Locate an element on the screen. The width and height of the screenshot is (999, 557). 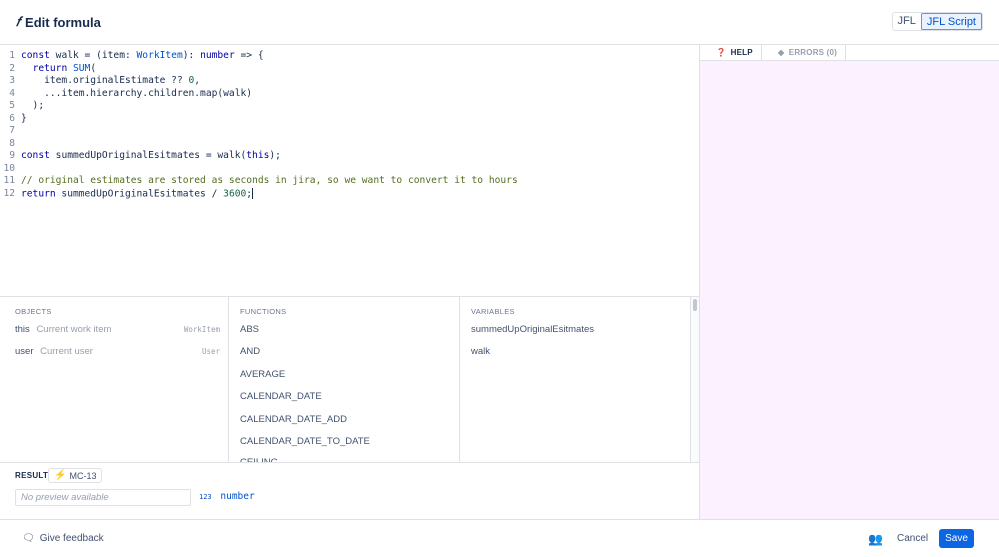
code-line: 8 is located at coordinates (10, 144).